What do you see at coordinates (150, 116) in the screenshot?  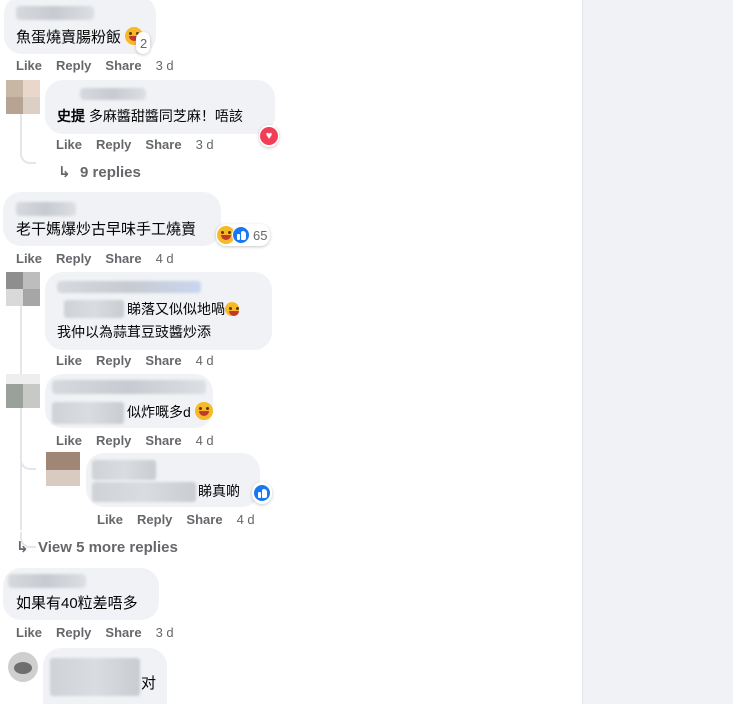 I see `reply-text: 史提 多麻醬甜醬同芝麻！唔該` at bounding box center [150, 116].